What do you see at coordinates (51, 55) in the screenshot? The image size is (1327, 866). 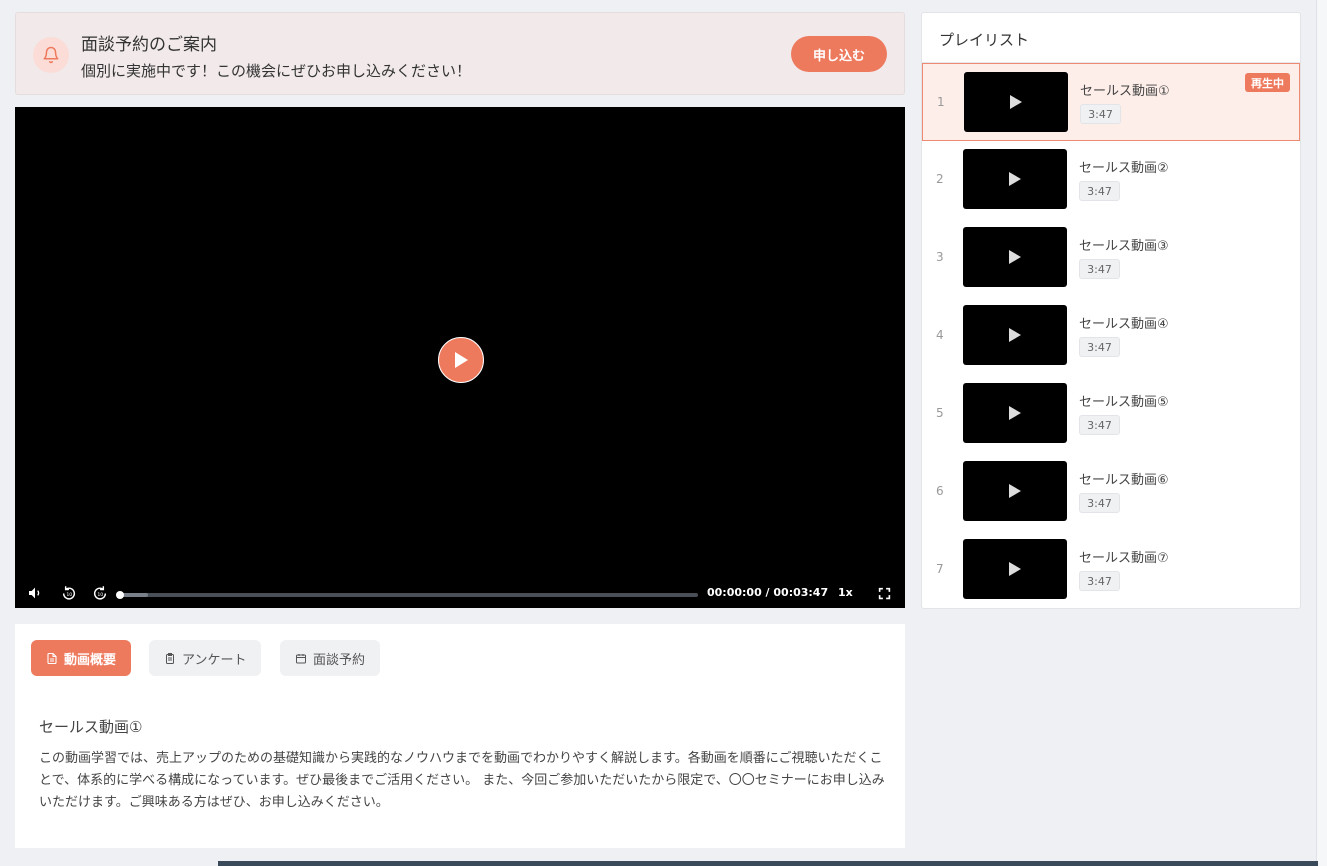 I see `bell-icon` at bounding box center [51, 55].